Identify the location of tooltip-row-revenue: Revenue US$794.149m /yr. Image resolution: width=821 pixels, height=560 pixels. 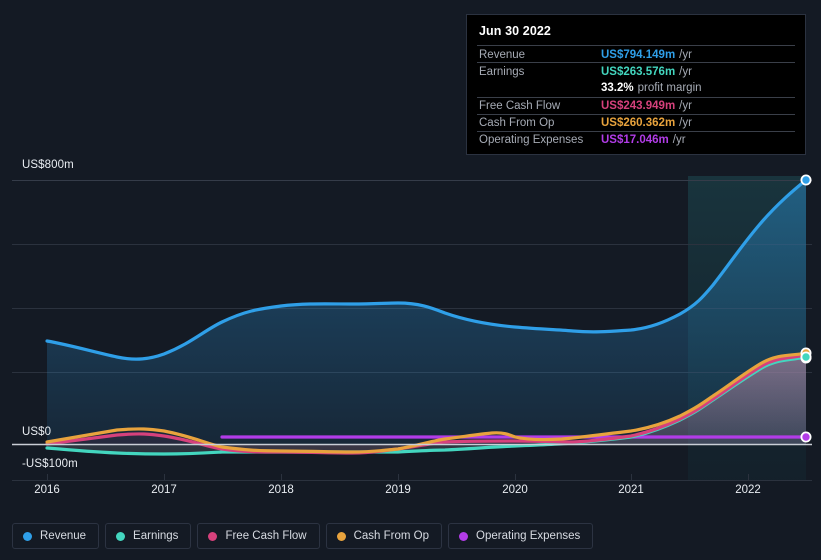
(636, 53).